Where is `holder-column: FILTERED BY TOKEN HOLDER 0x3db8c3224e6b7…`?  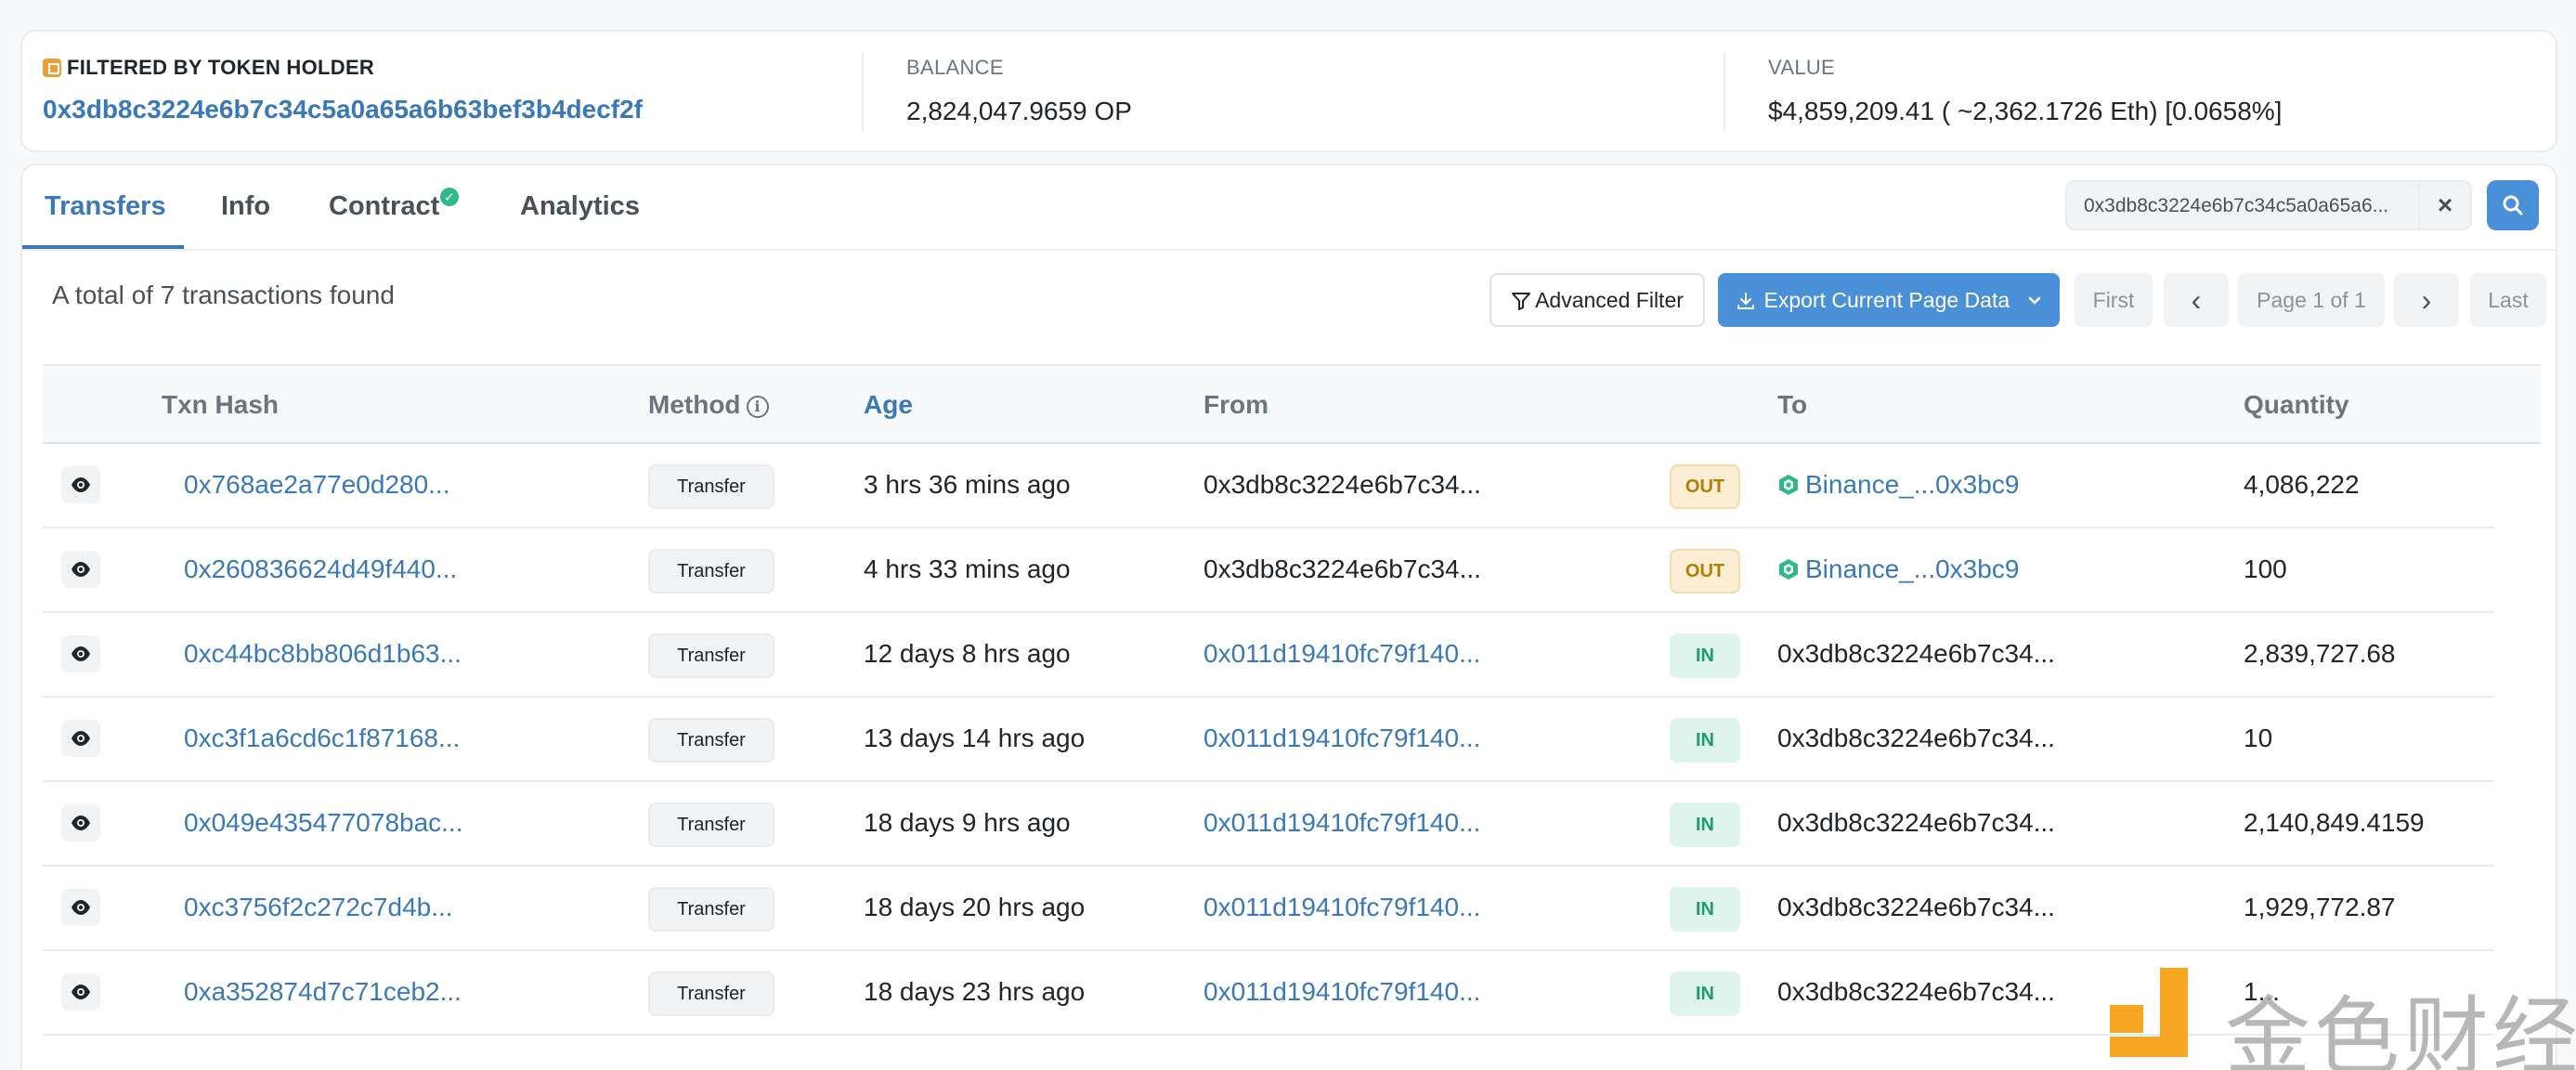
holder-column: FILTERED BY TOKEN HOLDER 0x3db8c3224e6b7… is located at coordinates (343, 90).